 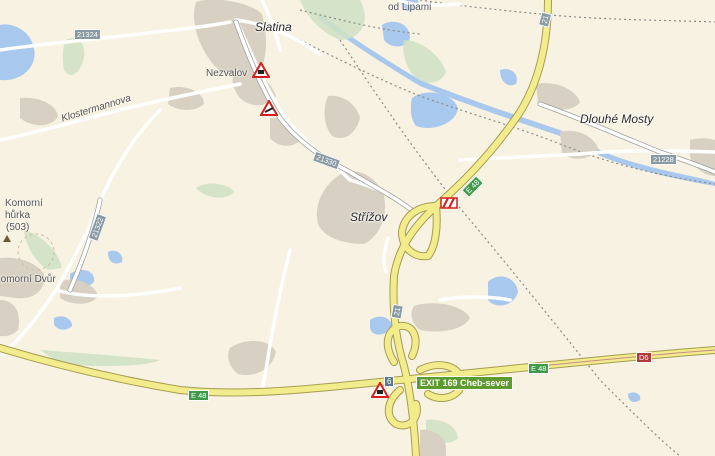 What do you see at coordinates (199, 395) in the screenshot?
I see `road-shield-e48-west: E 48` at bounding box center [199, 395].